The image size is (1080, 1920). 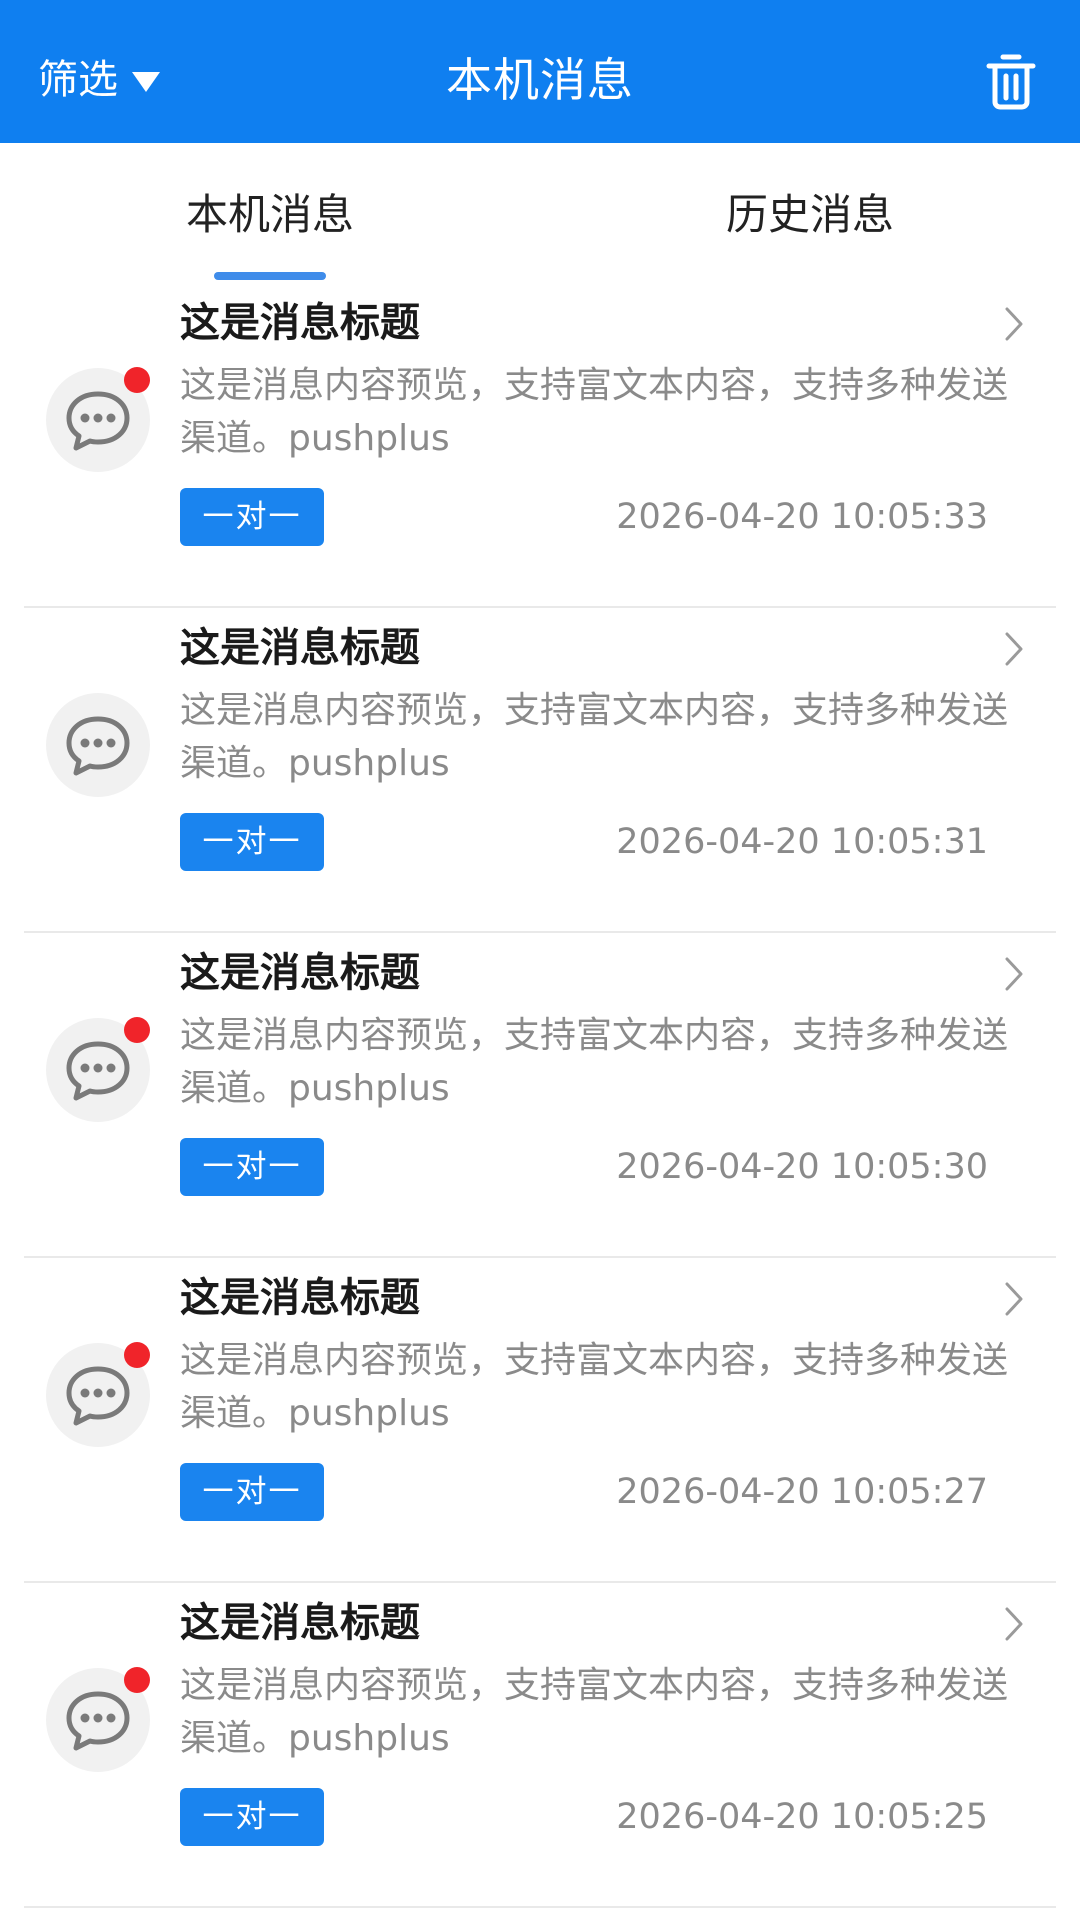 I want to click on chat-bubble-icon, so click(x=98, y=745).